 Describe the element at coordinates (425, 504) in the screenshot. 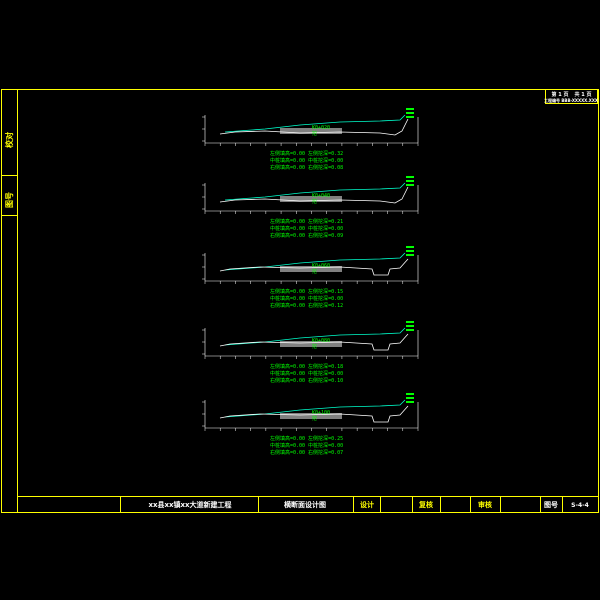

I see `check-label: 复核` at that location.